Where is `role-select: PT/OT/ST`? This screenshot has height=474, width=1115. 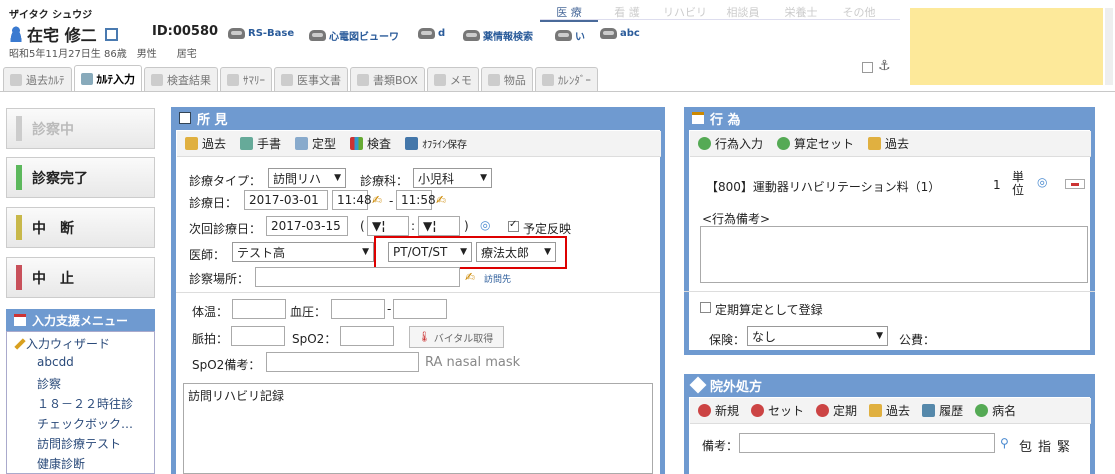
role-select: PT/OT/ST is located at coordinates (430, 252).